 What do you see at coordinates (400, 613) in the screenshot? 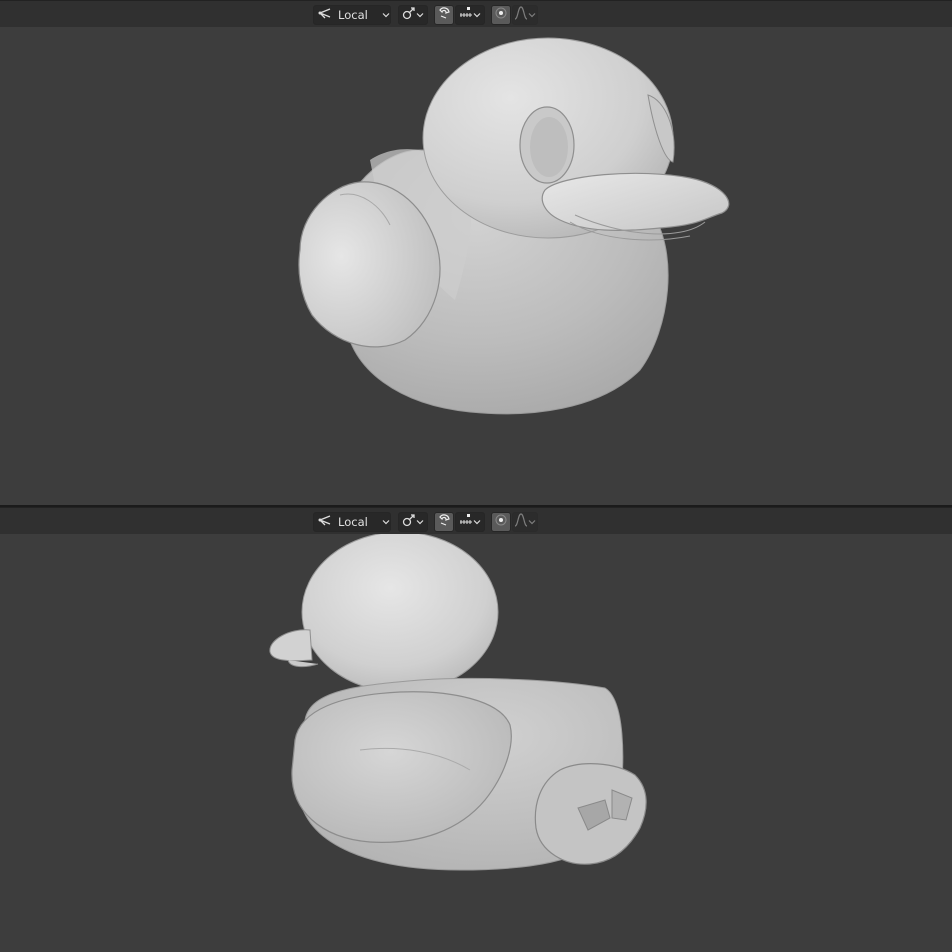
I see `duck-head` at bounding box center [400, 613].